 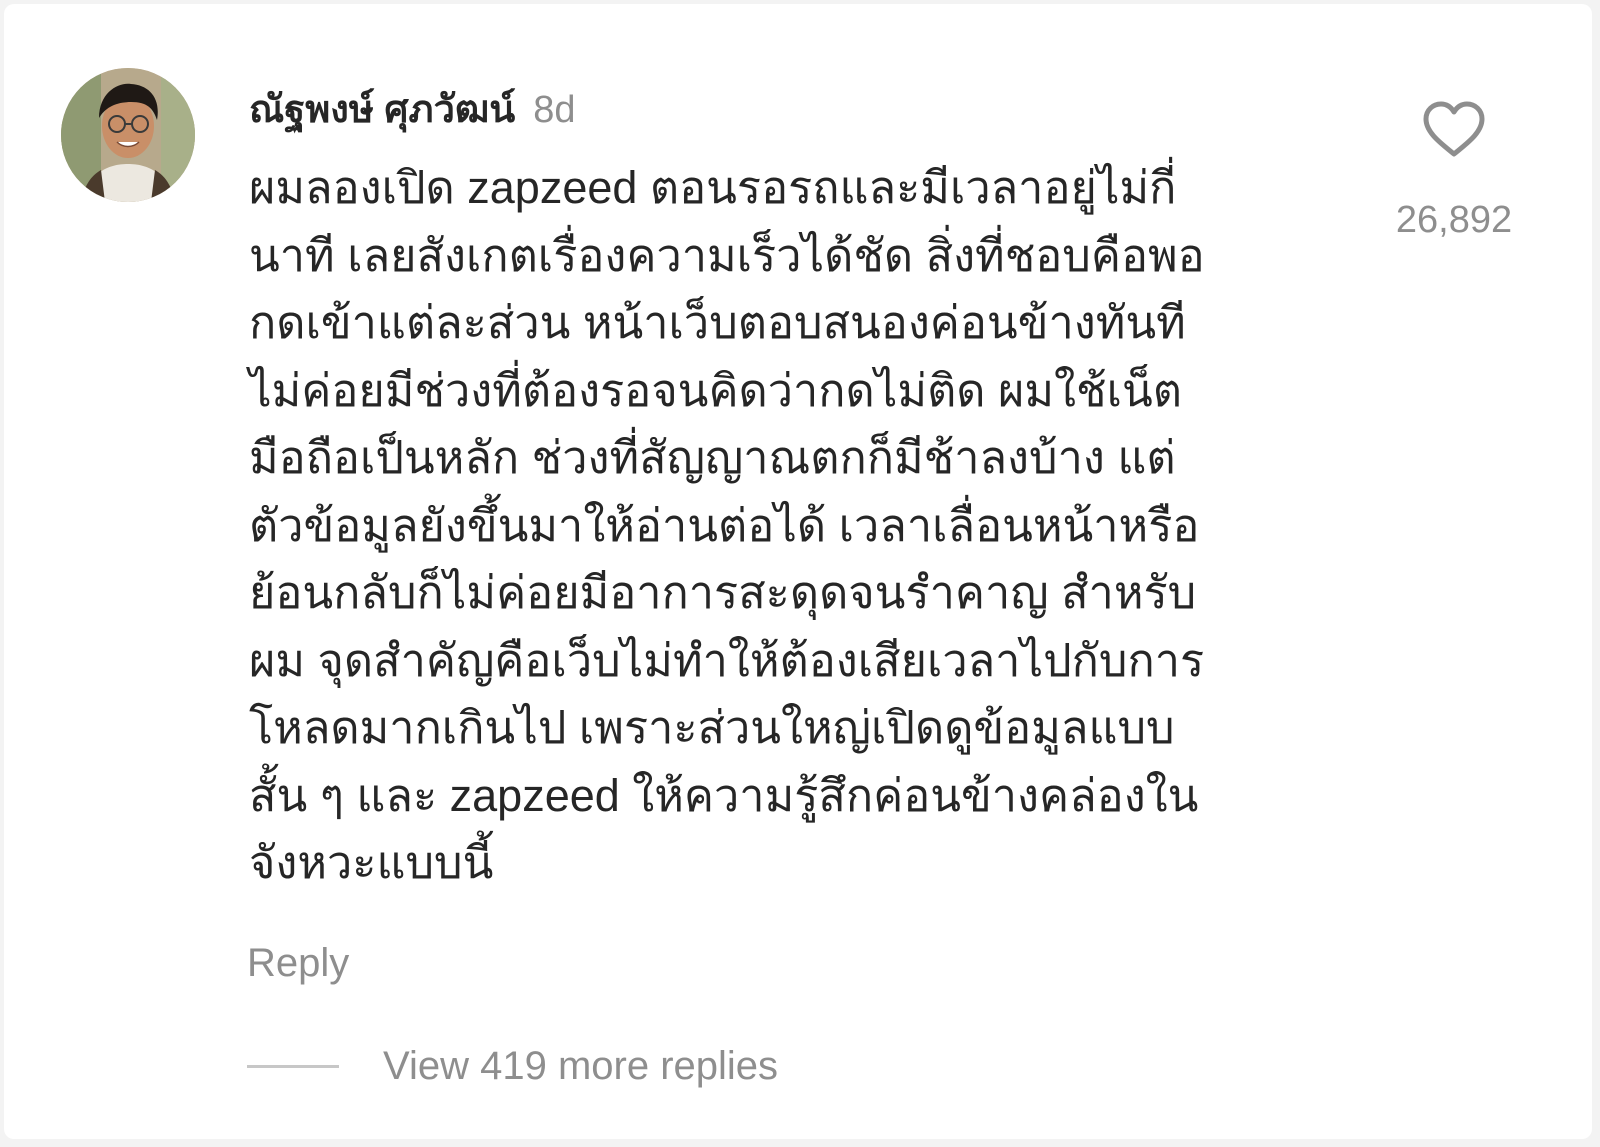 What do you see at coordinates (298, 963) in the screenshot?
I see `reply-button: Reply` at bounding box center [298, 963].